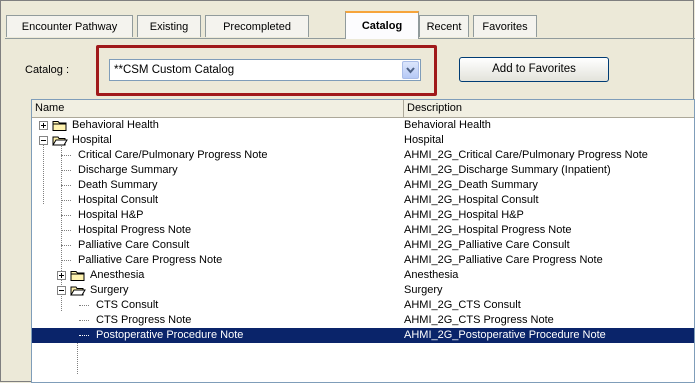 This screenshot has height=383, width=695. I want to click on tab-label: Existing, so click(169, 27).